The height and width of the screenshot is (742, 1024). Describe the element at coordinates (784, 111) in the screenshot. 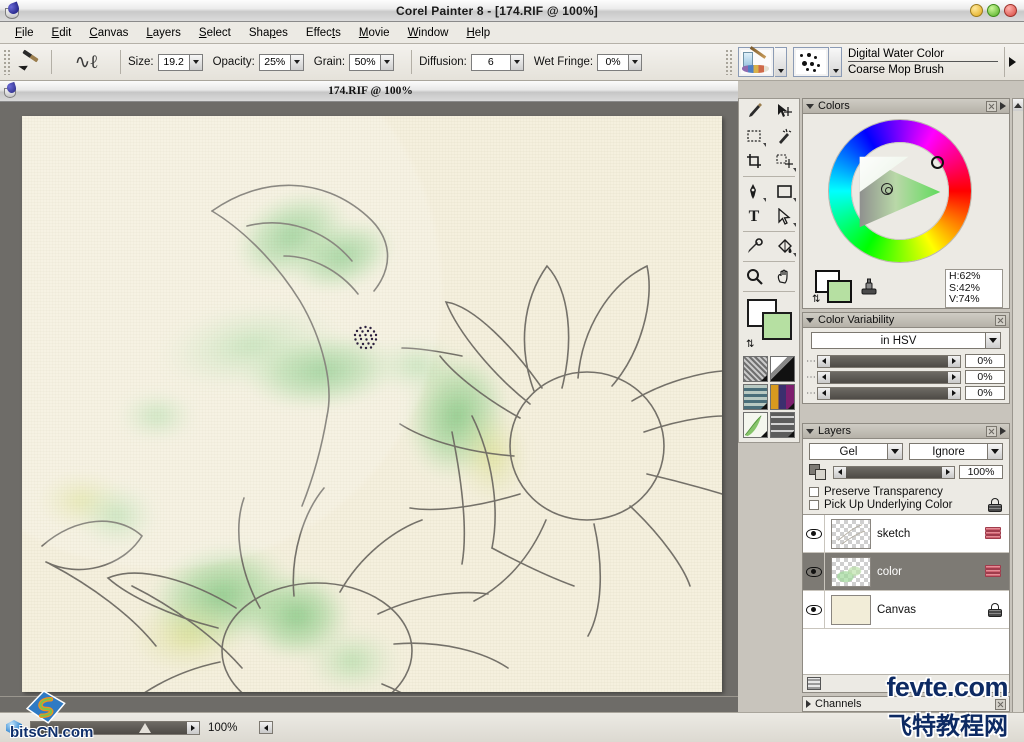

I see `layer-adjuster-tool` at that location.